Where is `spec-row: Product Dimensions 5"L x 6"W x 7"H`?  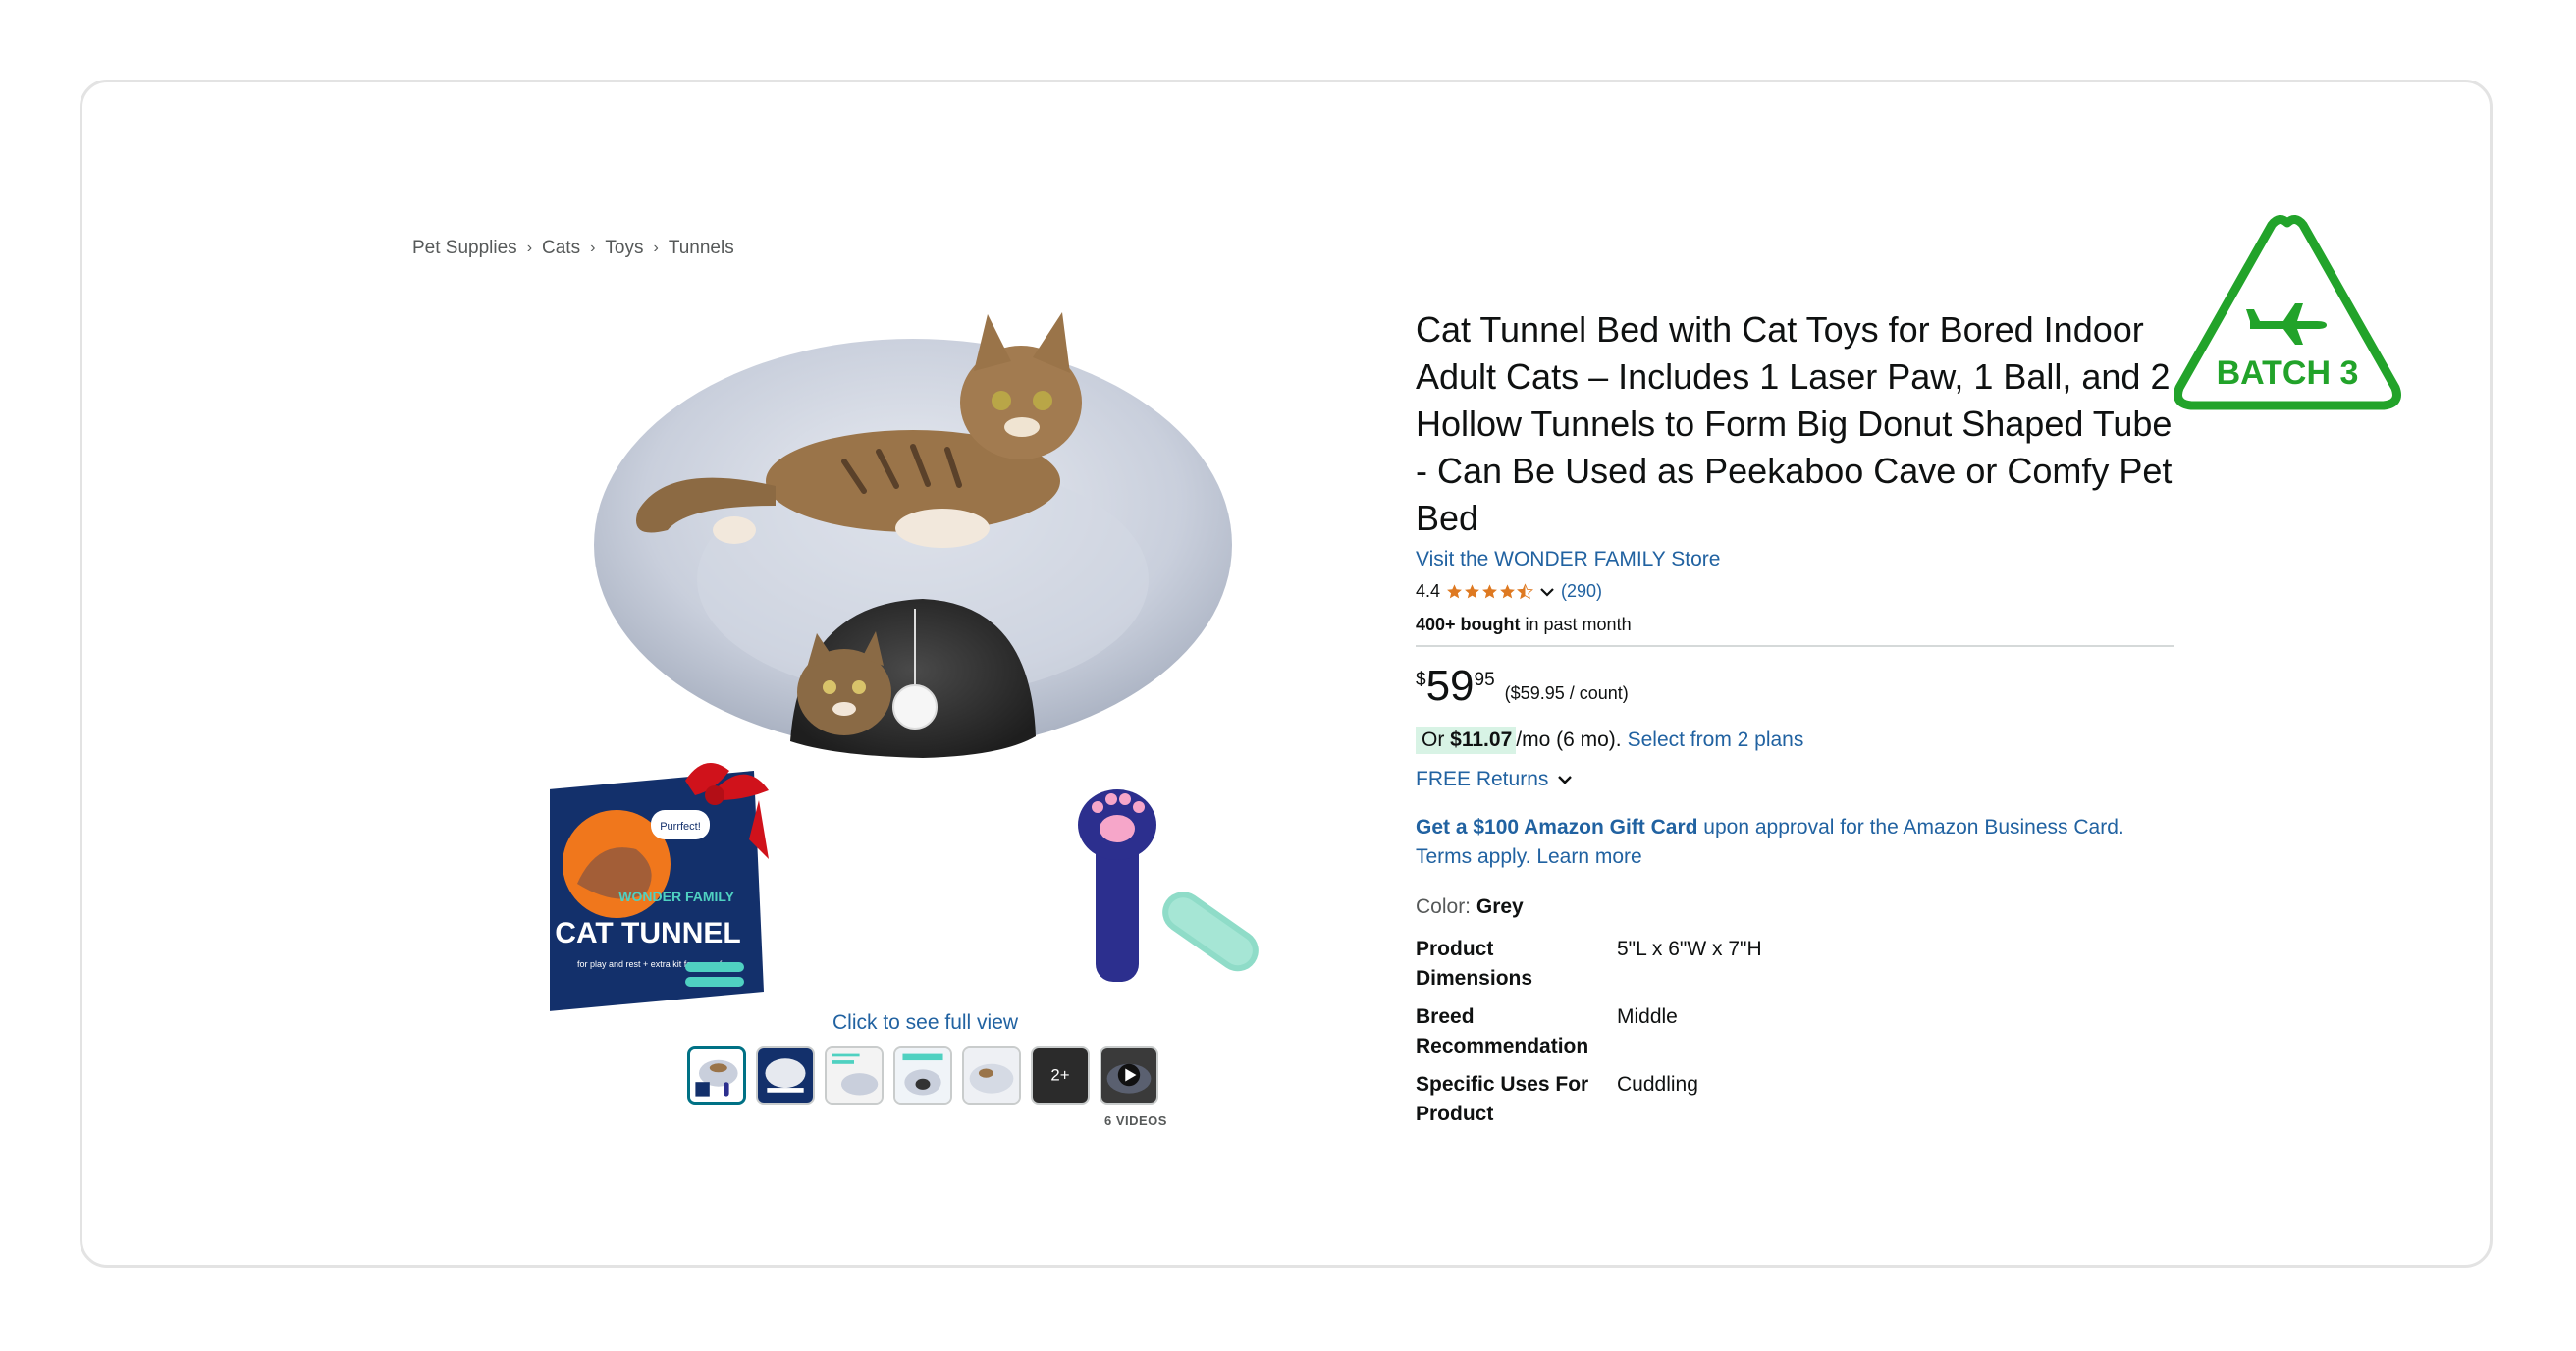 spec-row: Product Dimensions 5"L x 6"W x 7"H is located at coordinates (1589, 964).